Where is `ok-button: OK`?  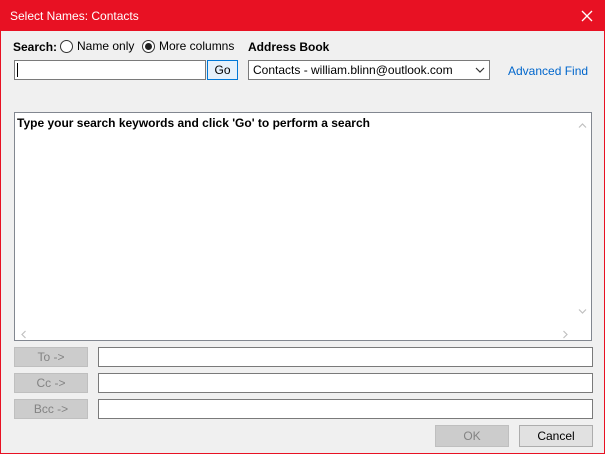 ok-button: OK is located at coordinates (472, 436).